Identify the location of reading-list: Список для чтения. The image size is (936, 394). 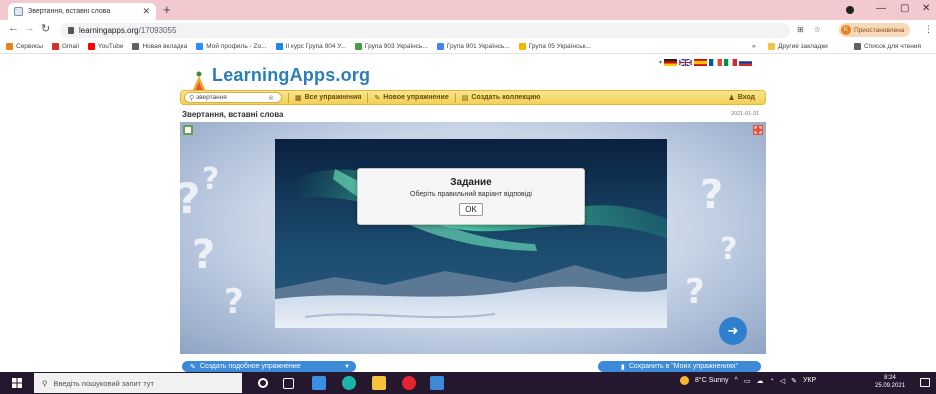
(887, 46).